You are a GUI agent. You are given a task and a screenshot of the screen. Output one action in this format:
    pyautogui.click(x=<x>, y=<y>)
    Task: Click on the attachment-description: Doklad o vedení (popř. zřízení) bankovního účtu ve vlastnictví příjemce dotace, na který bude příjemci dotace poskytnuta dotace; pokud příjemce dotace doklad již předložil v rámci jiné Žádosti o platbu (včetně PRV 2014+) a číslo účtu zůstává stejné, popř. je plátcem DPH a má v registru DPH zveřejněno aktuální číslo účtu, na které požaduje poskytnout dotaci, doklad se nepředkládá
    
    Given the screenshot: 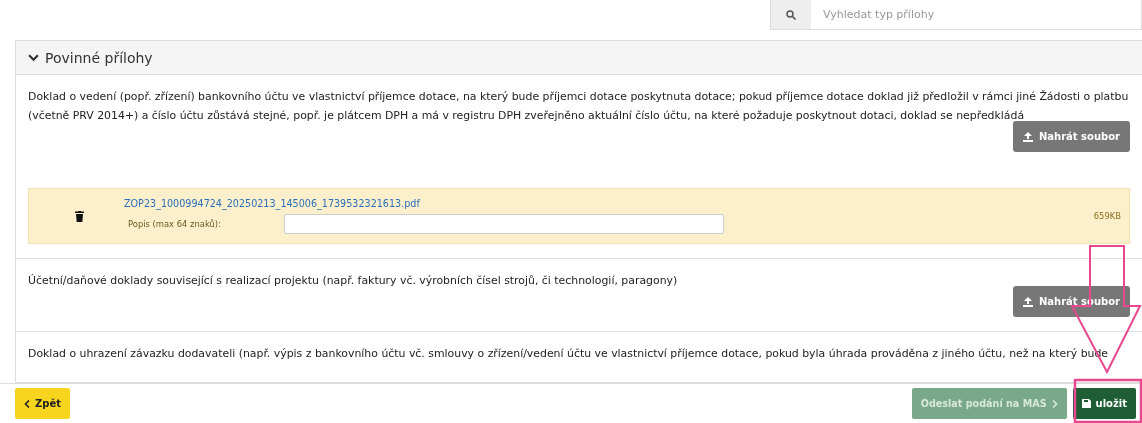 What is the action you would take?
    pyautogui.click(x=579, y=106)
    